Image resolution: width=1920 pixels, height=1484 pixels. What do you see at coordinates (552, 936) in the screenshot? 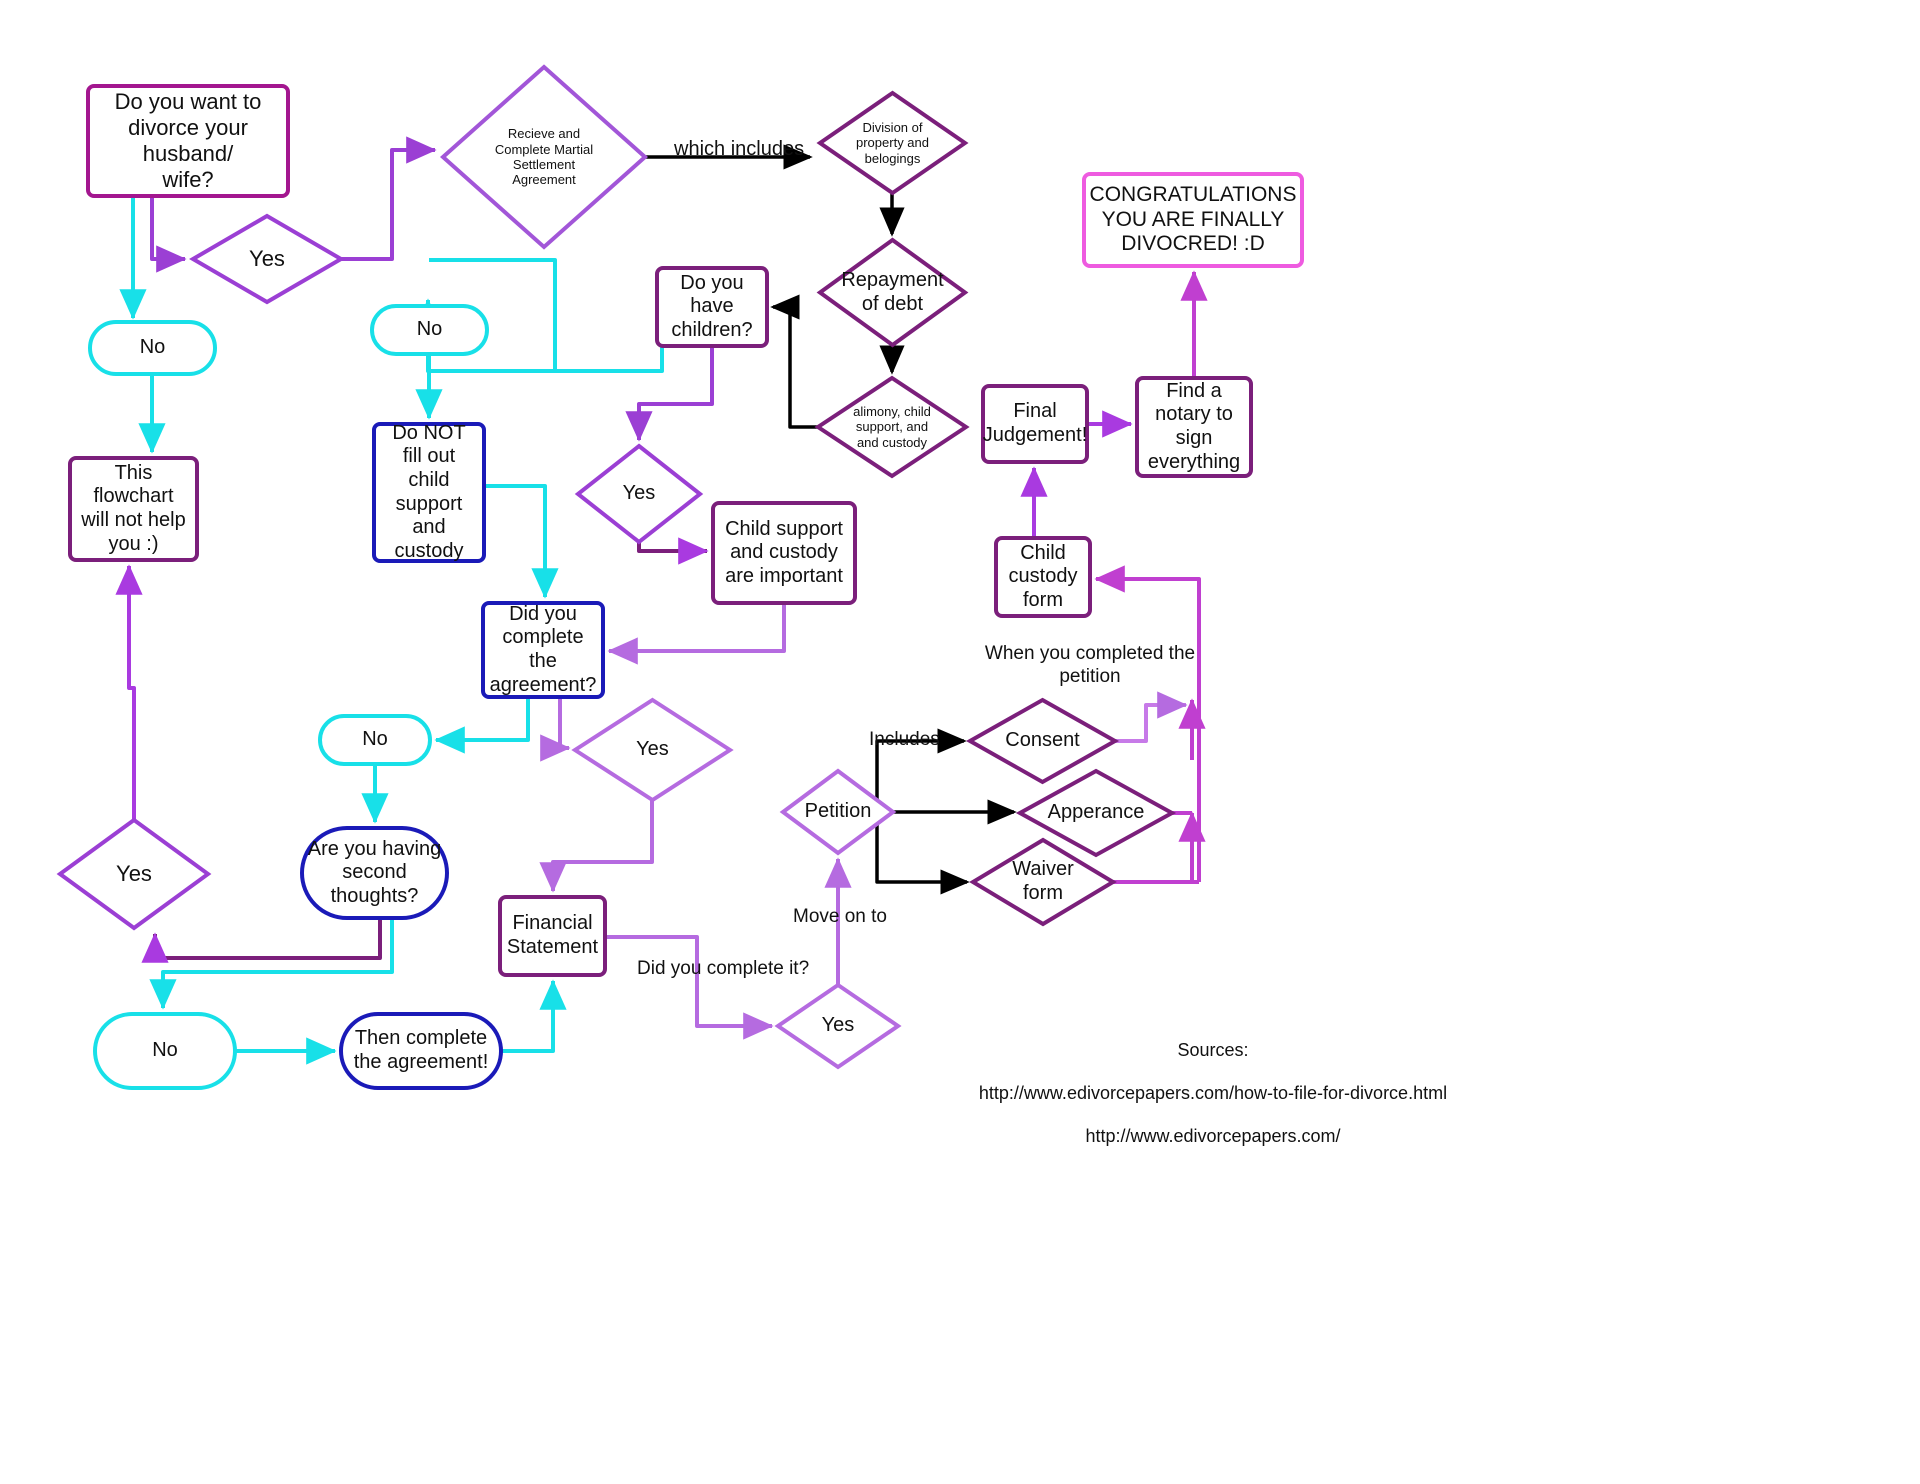
I see `node-shape-financial` at bounding box center [552, 936].